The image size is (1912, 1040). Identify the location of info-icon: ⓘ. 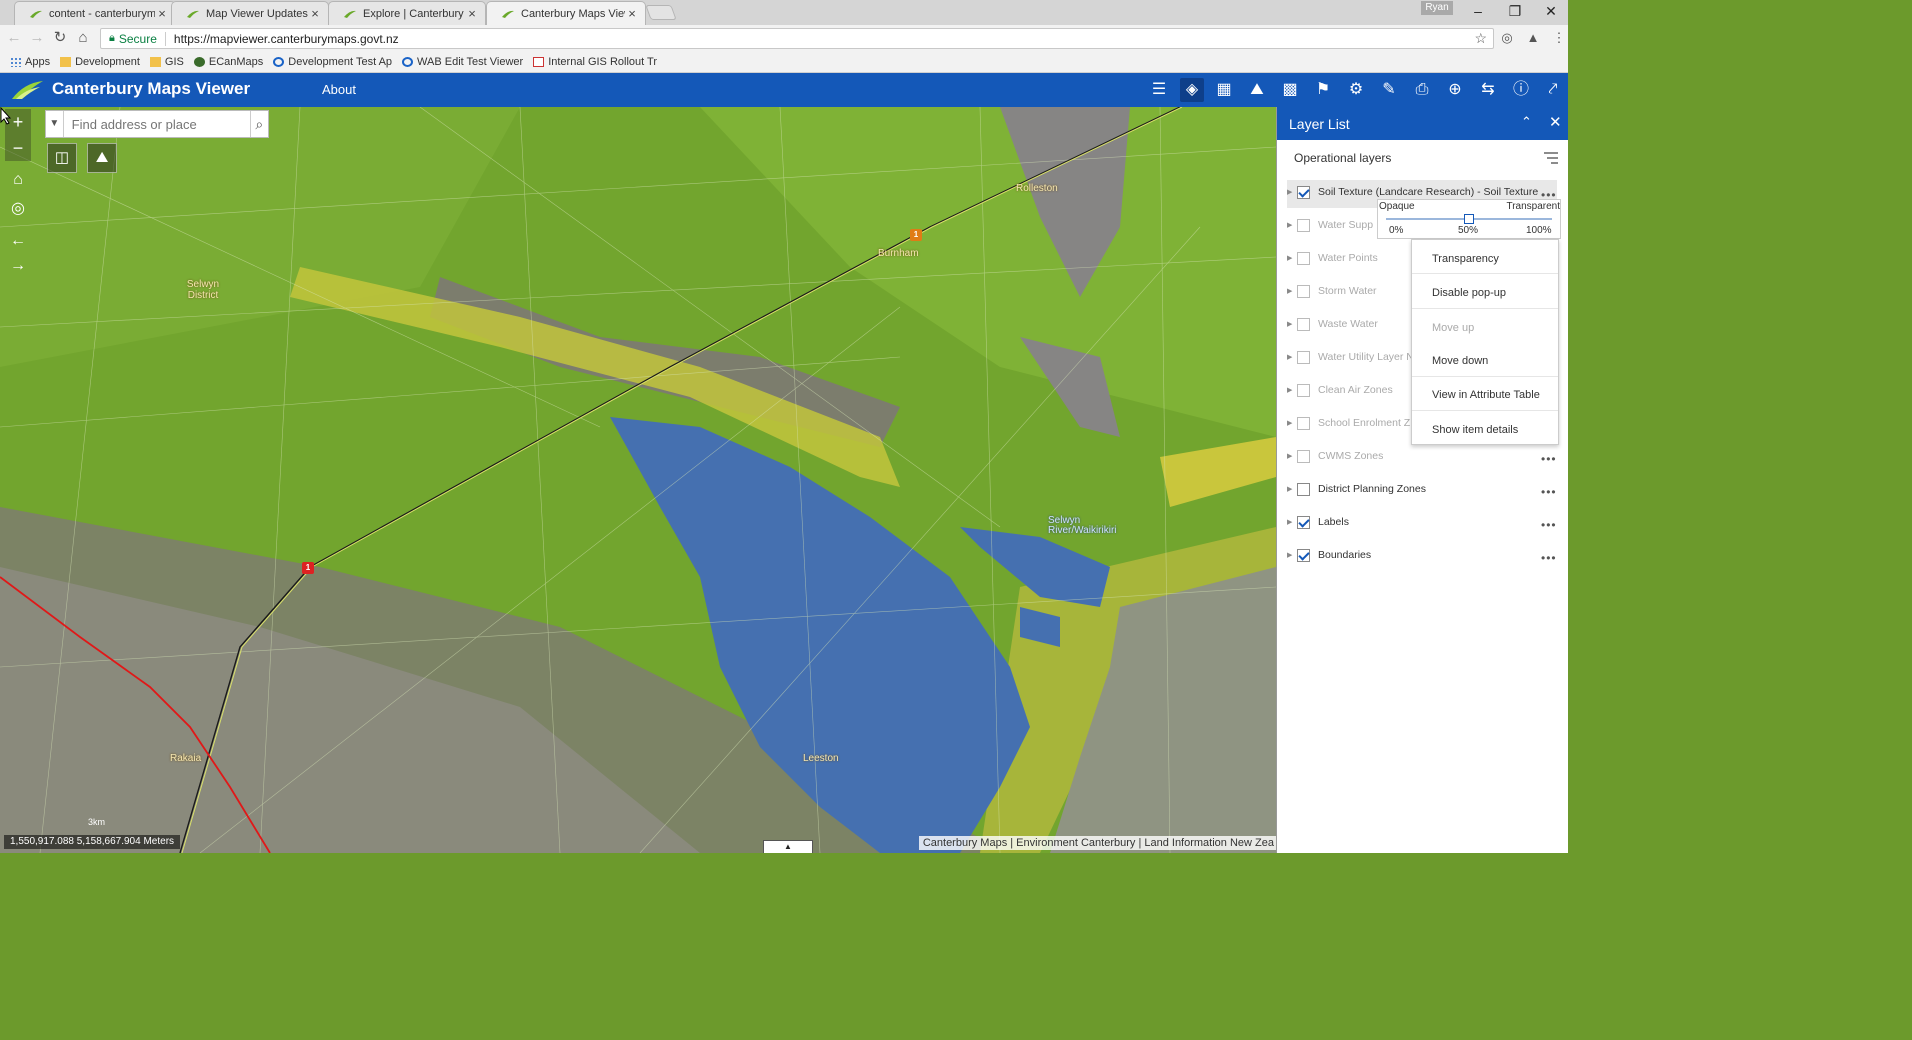
(1521, 90).